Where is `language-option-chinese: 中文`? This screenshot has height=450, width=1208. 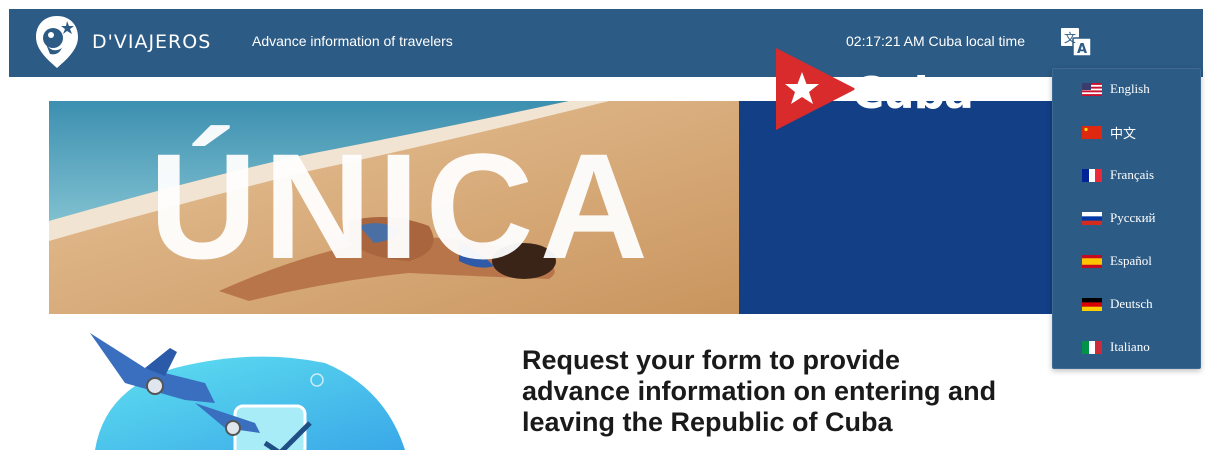
language-option-chinese: 中文 is located at coordinates (1126, 132).